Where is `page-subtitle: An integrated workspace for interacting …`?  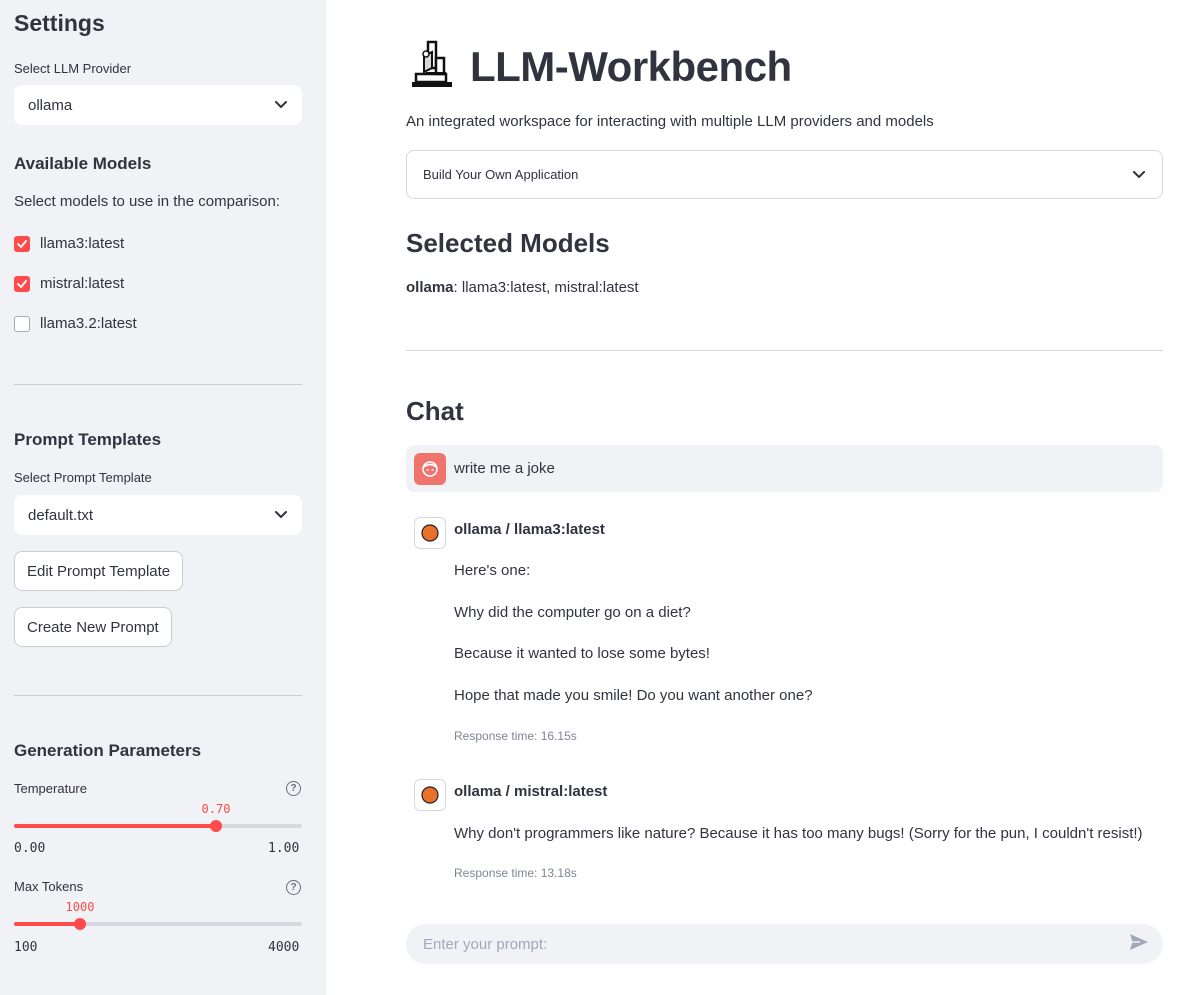 page-subtitle: An integrated workspace for interacting … is located at coordinates (670, 121).